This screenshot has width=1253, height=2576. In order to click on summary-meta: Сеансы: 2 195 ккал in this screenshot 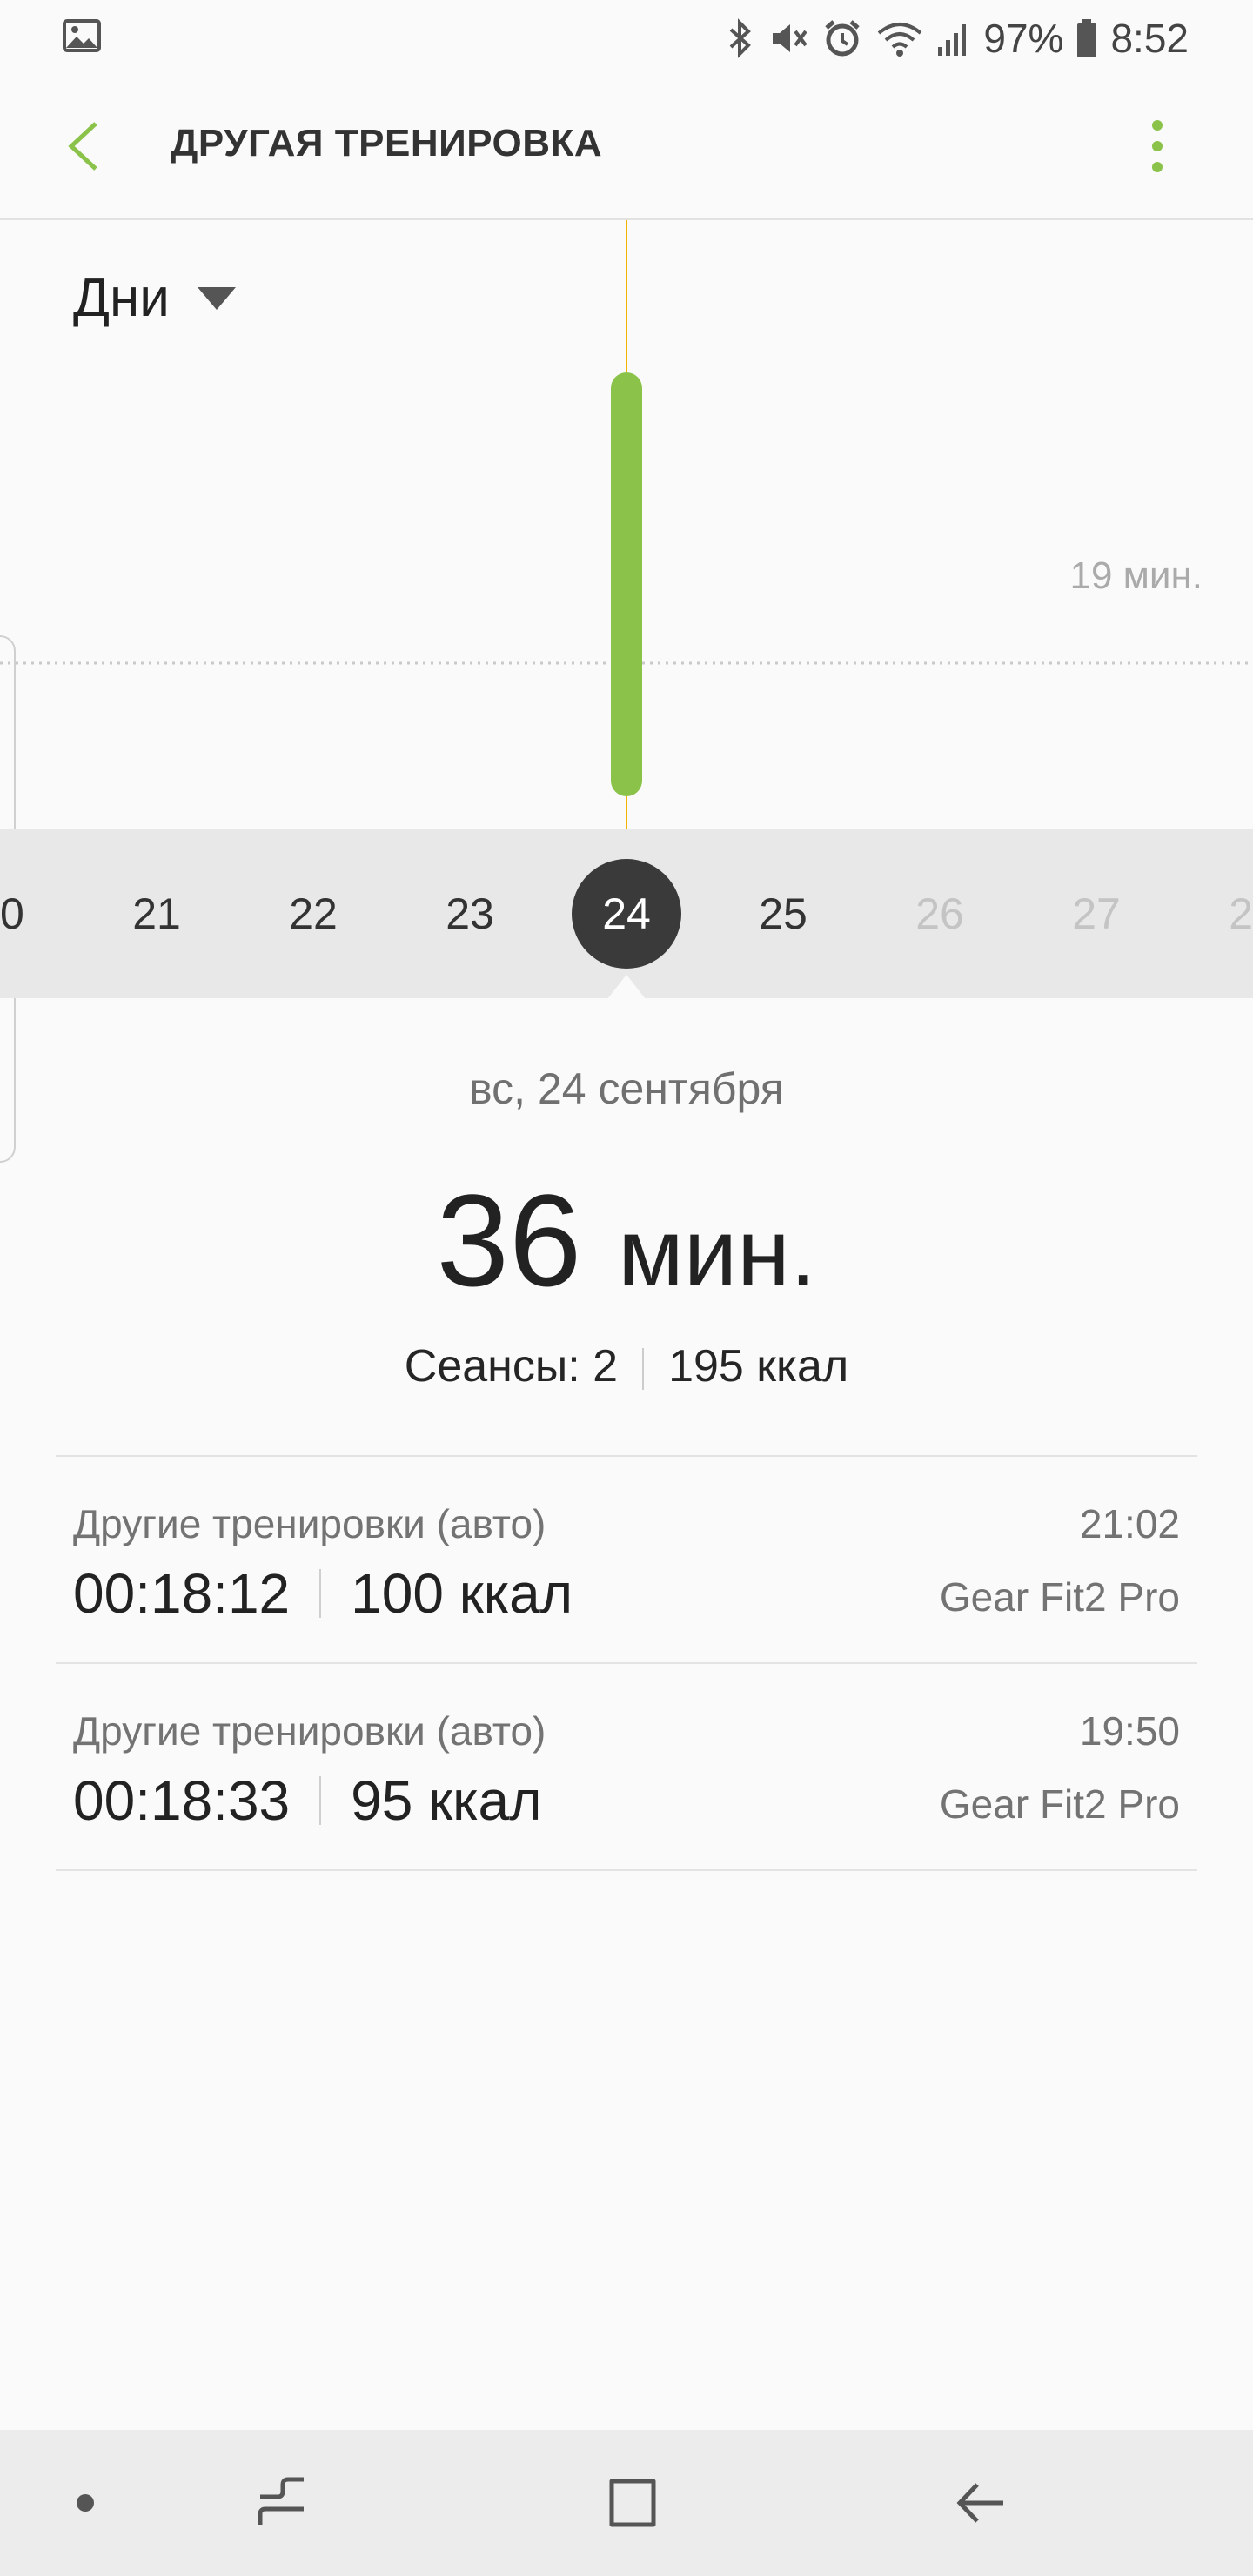, I will do `click(626, 1366)`.